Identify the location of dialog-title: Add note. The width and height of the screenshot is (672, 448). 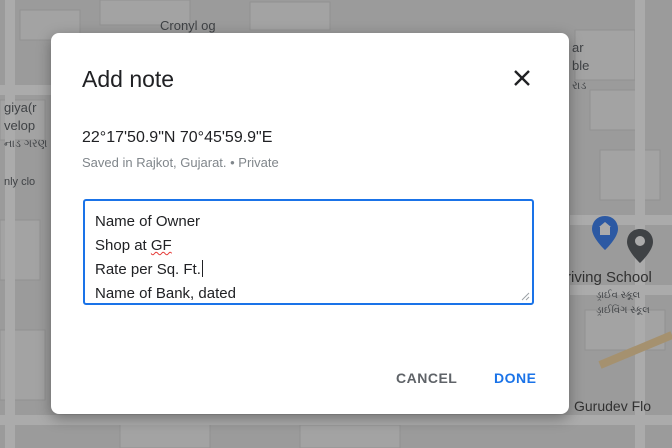
(128, 79).